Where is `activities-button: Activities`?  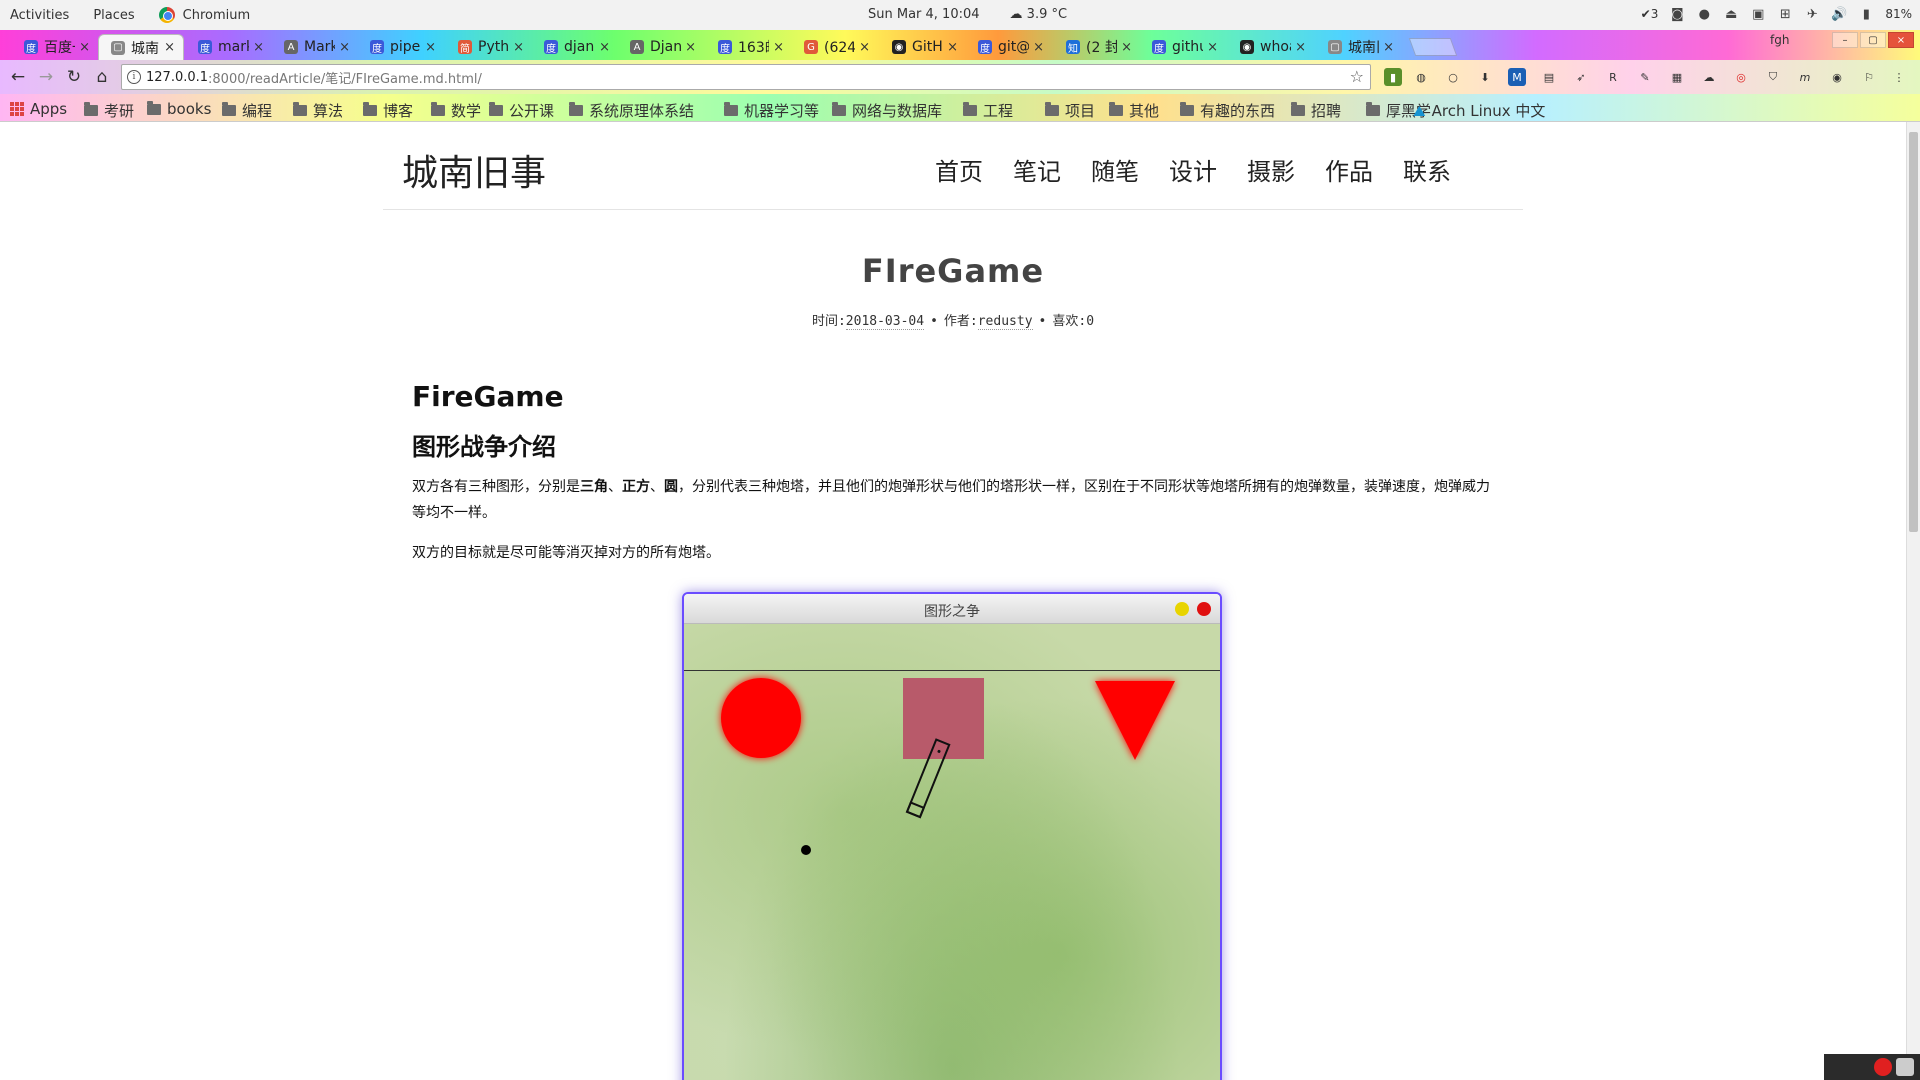
activities-button: Activities is located at coordinates (39, 15).